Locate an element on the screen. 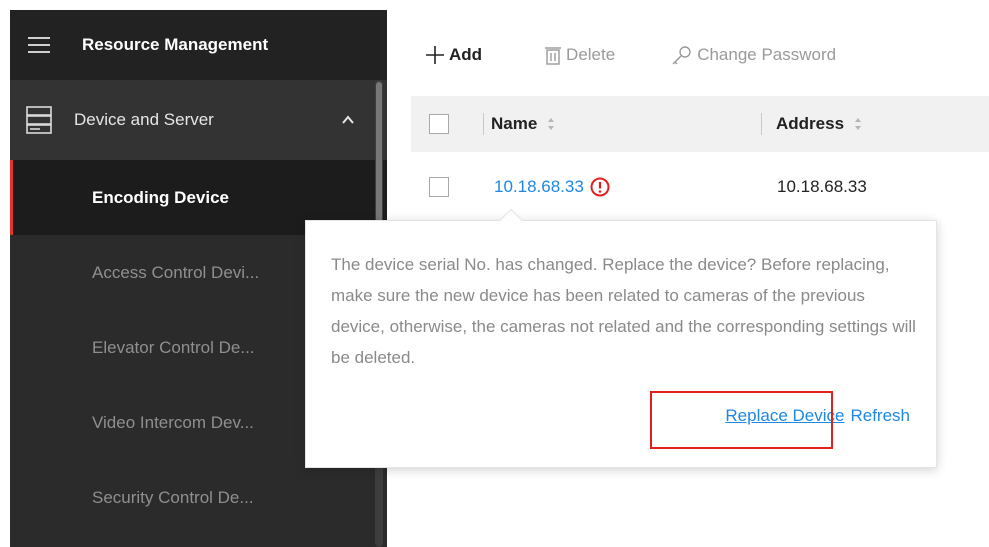 The image size is (989, 547). change-password-button: Change Password is located at coordinates (753, 55).